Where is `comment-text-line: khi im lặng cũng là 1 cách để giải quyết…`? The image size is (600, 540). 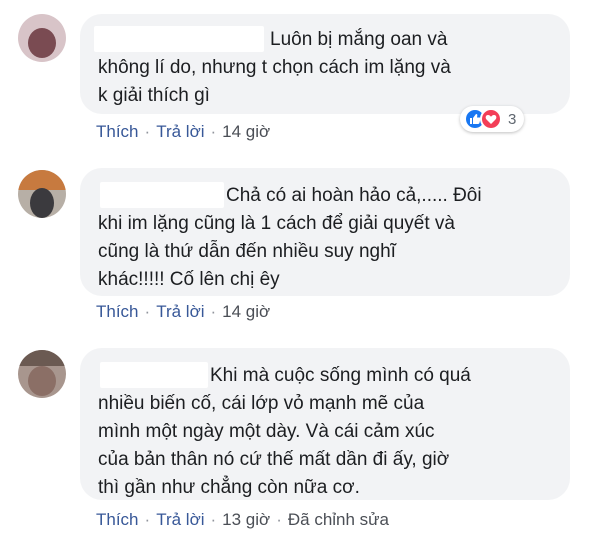 comment-text-line: khi im lặng cũng là 1 cách để giải quyết… is located at coordinates (276, 223).